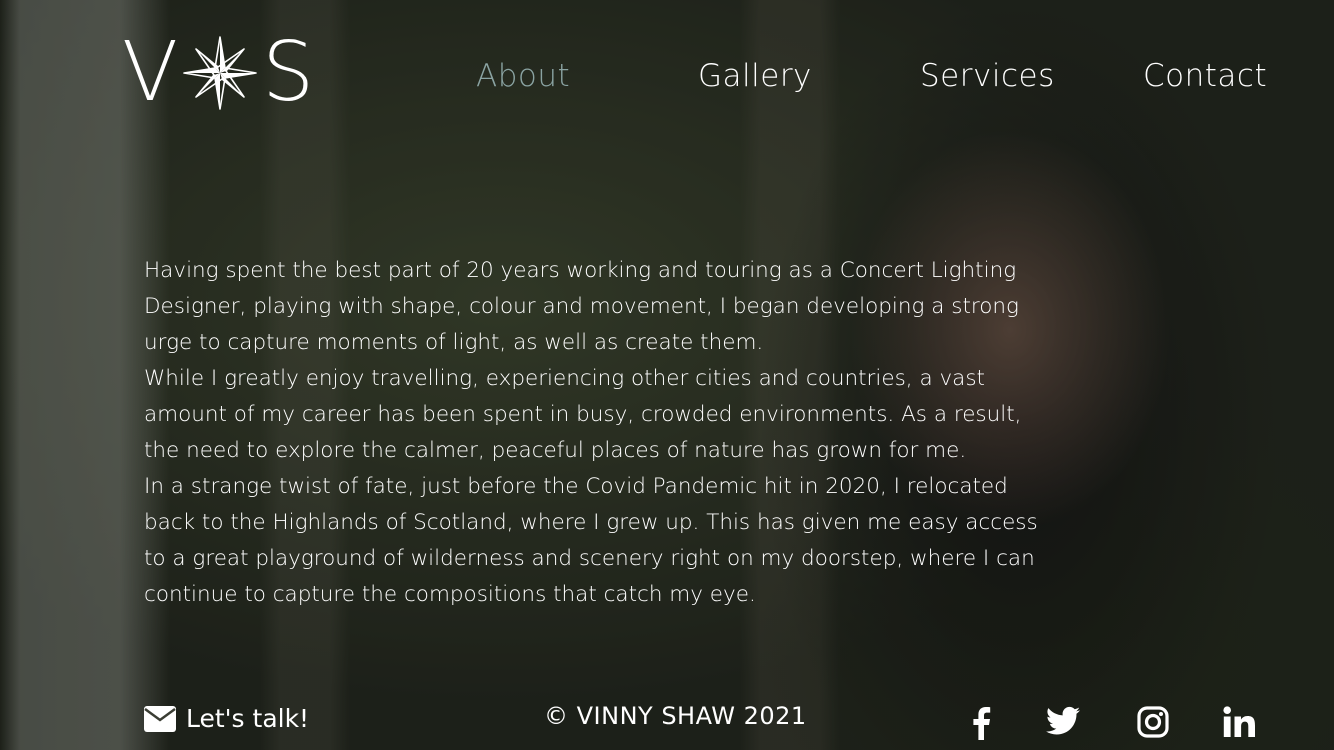 This screenshot has height=750, width=1334. I want to click on instagram-link, so click(1153, 724).